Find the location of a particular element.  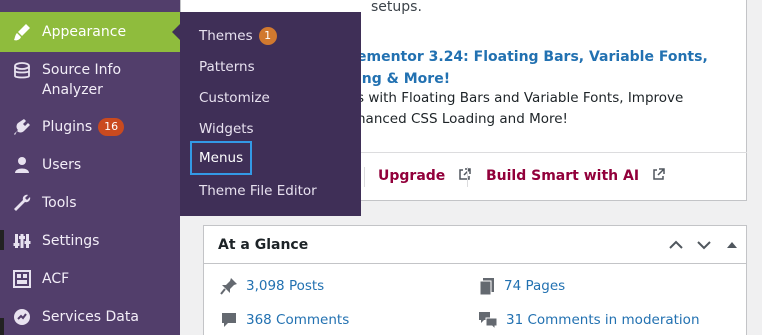

submenu-item-theme-file-editor: Theme File Editor is located at coordinates (258, 191).